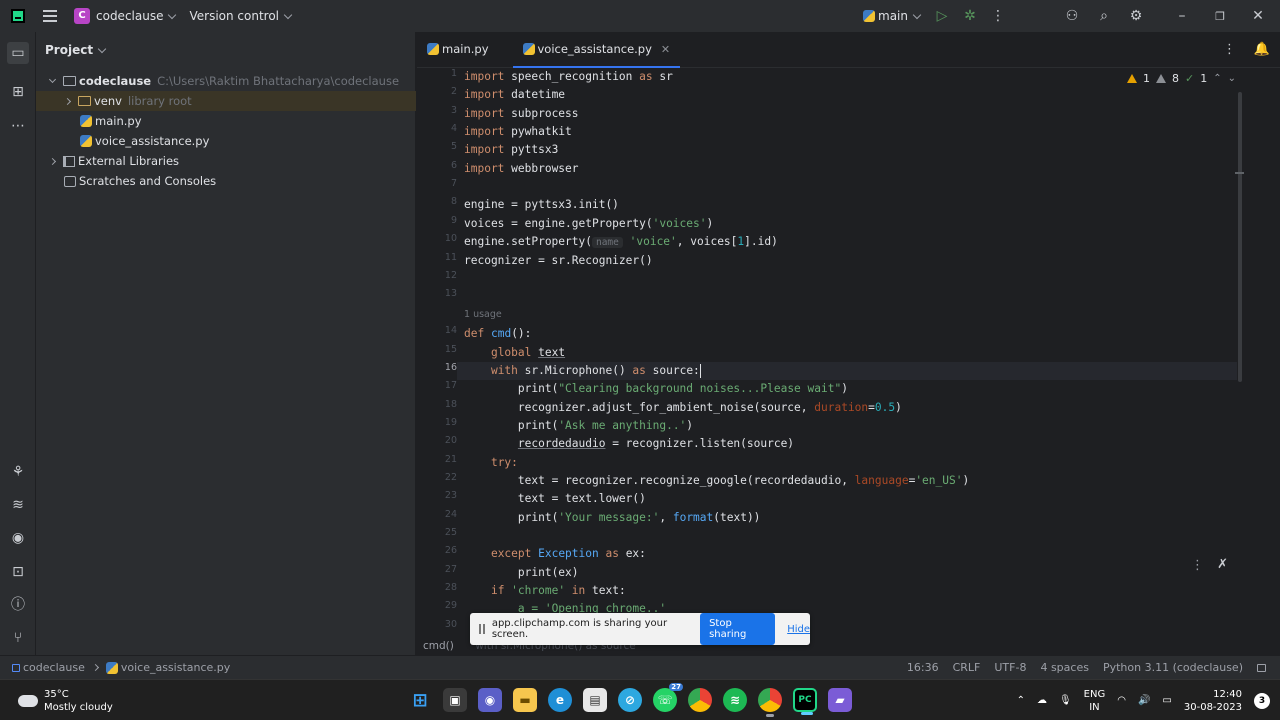 The width and height of the screenshot is (1280, 720). What do you see at coordinates (18, 638) in the screenshot?
I see `git-icon: ⑂` at bounding box center [18, 638].